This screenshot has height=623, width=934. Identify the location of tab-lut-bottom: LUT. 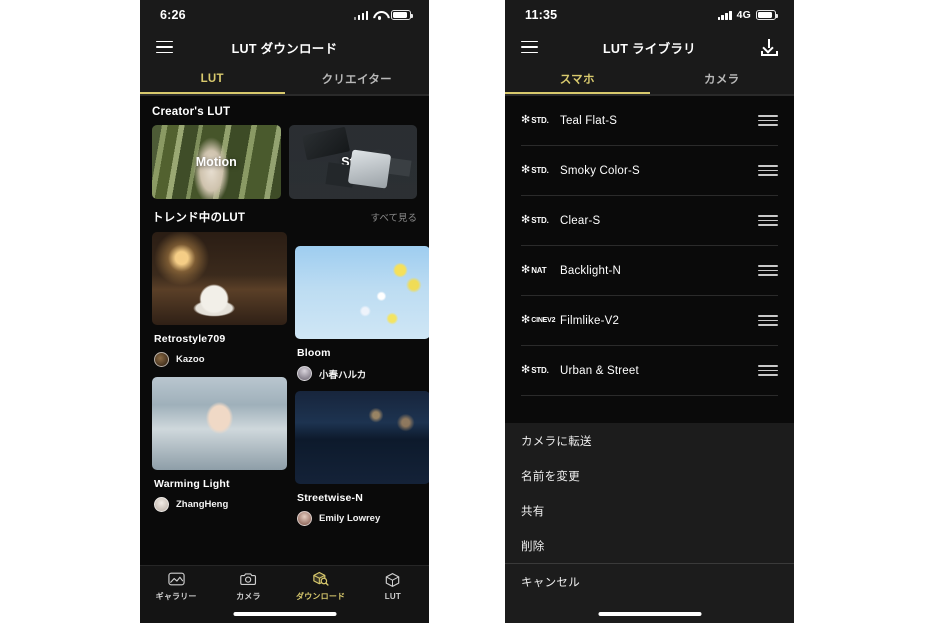
(393, 586).